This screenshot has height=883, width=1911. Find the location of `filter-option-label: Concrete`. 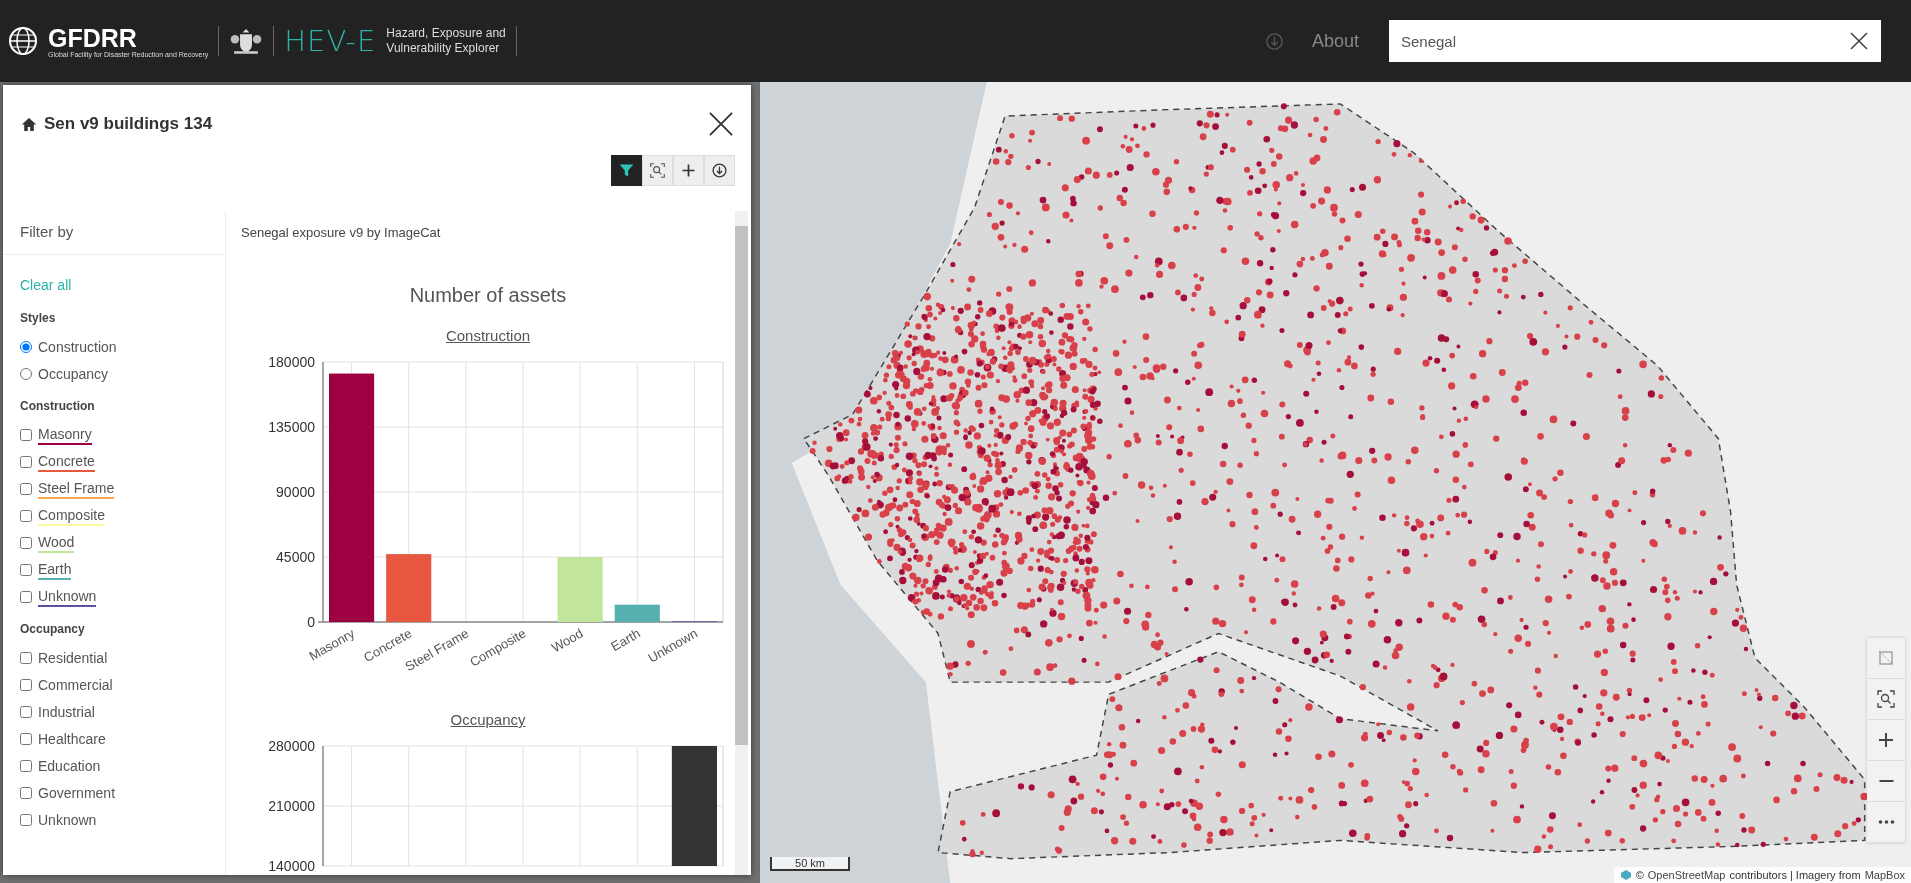

filter-option-label: Concrete is located at coordinates (66, 461).